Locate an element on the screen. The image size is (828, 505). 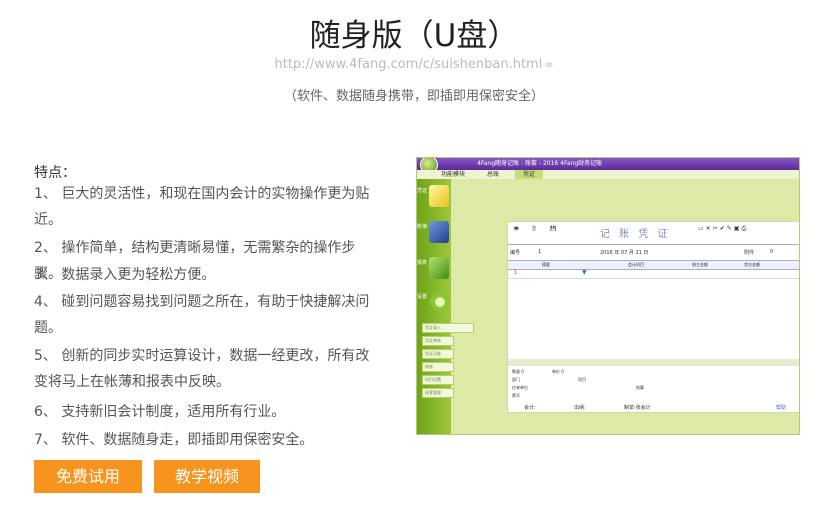
col-credit: 贷方金额 is located at coordinates (752, 264).